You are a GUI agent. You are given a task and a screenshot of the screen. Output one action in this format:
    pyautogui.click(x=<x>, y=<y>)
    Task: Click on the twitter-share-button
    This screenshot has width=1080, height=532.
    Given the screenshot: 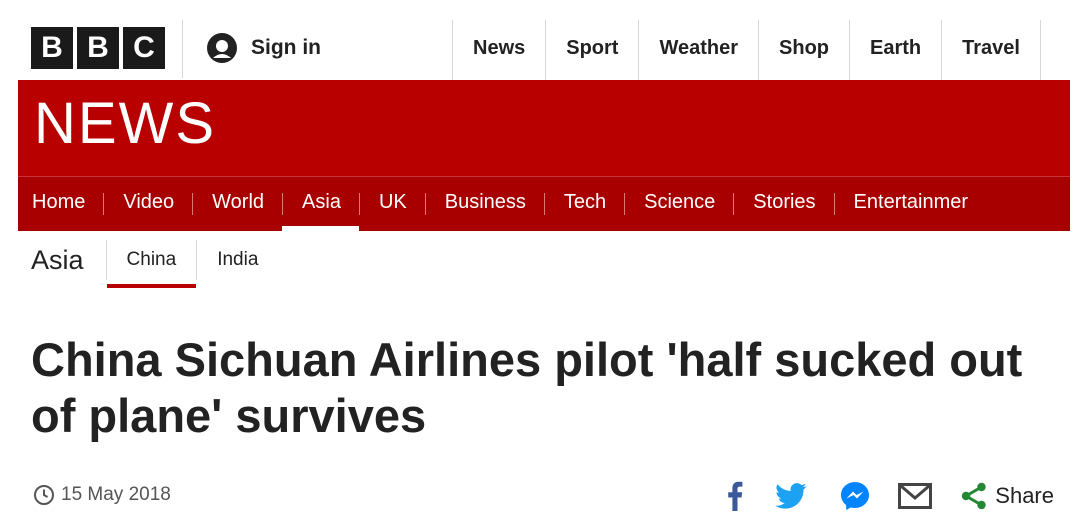 What is the action you would take?
    pyautogui.click(x=791, y=496)
    